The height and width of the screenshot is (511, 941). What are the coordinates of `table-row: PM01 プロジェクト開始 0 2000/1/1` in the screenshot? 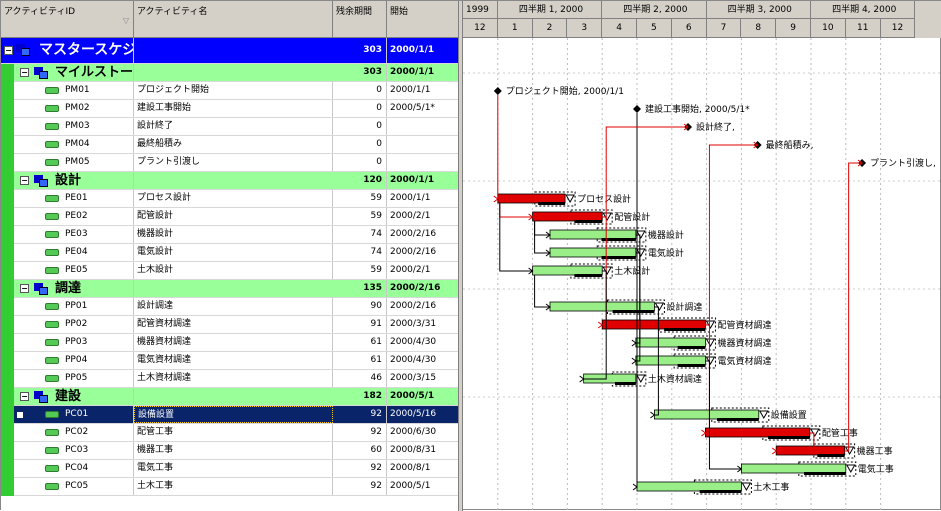 It's located at (229, 91).